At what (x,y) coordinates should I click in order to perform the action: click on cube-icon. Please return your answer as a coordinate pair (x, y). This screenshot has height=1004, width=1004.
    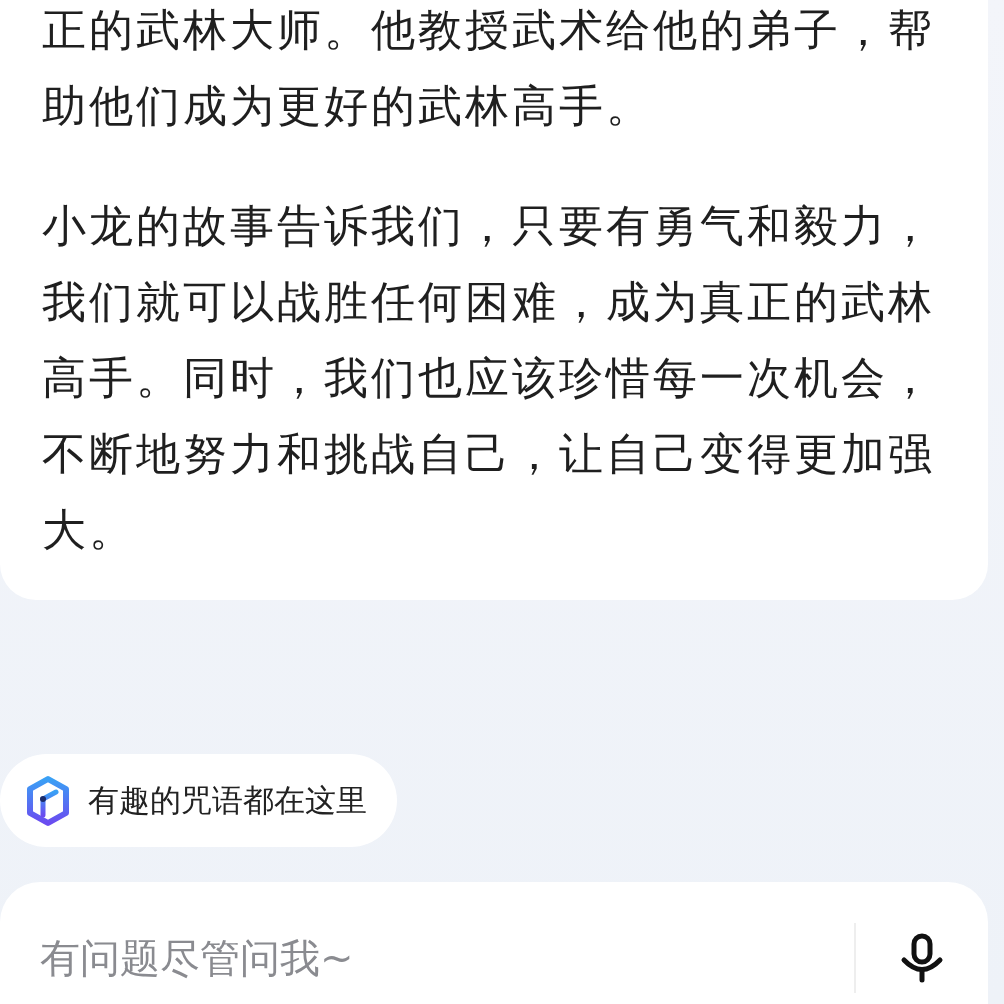
    Looking at the image, I should click on (48, 800).